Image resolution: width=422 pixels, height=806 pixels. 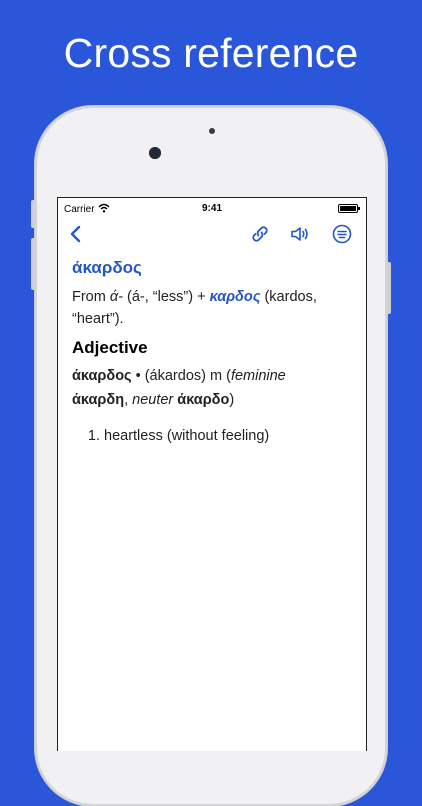 I want to click on part-of-speech-heading: Adjective, so click(x=110, y=347).